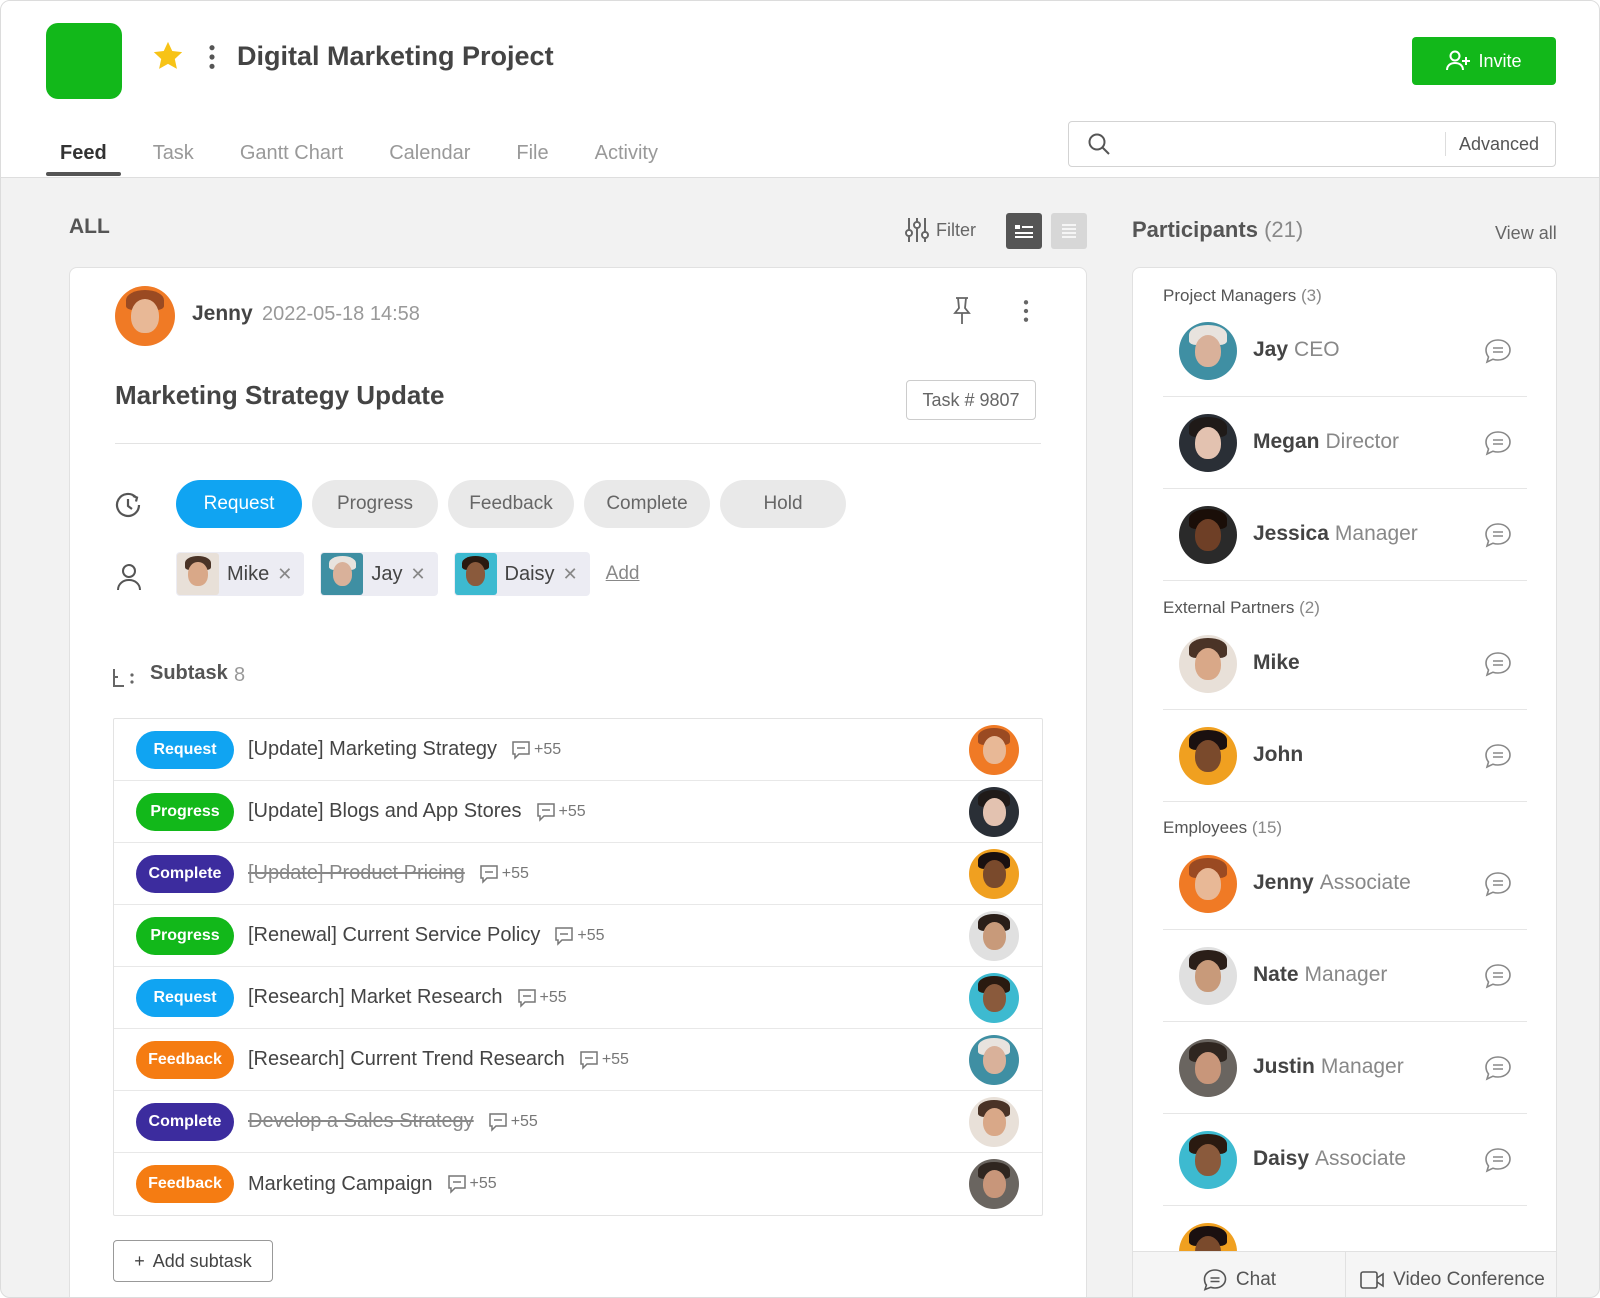  What do you see at coordinates (406, 1059) in the screenshot?
I see `subtask-title: [Research] Current Trend Research` at bounding box center [406, 1059].